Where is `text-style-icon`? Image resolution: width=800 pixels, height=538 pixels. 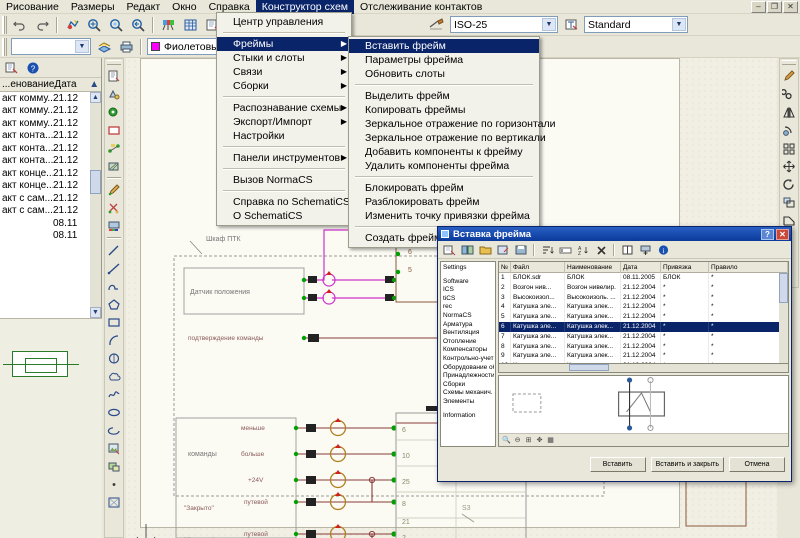
text-style-icon is located at coordinates (571, 24).